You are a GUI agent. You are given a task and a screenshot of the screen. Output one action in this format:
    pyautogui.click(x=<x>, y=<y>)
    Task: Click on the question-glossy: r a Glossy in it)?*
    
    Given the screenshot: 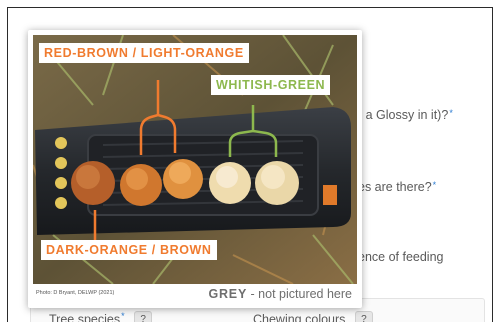 What is the action you would take?
    pyautogui.click(x=405, y=115)
    